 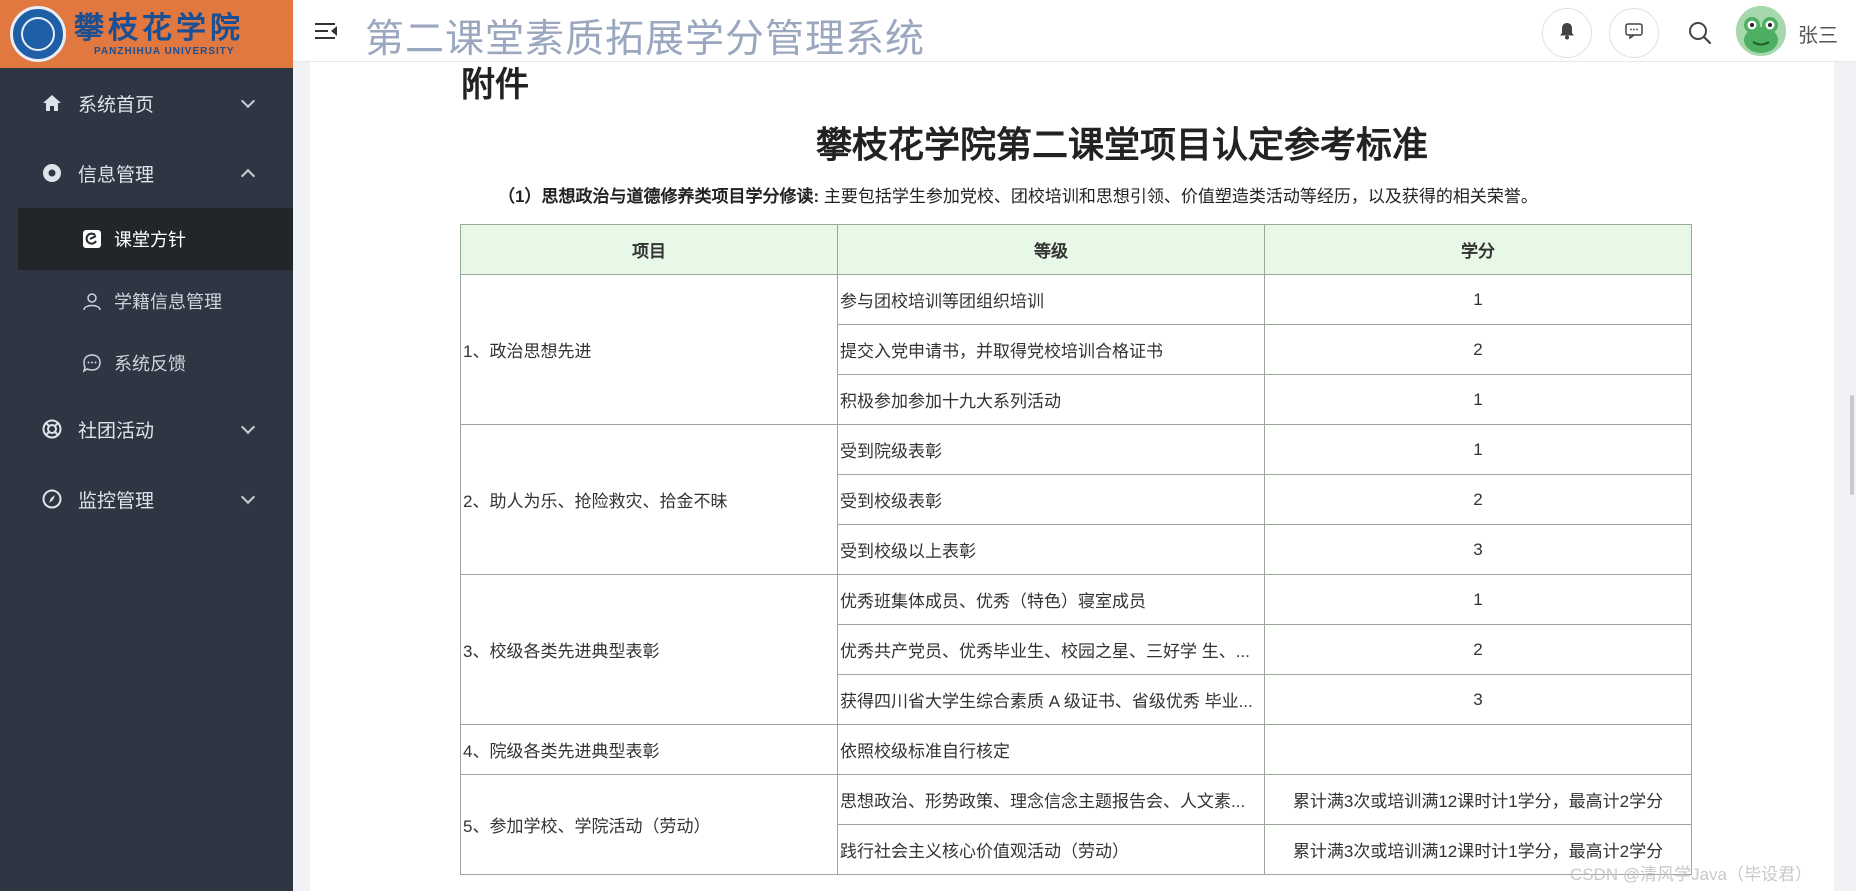 I want to click on page-scrollbar, so click(x=1852, y=445).